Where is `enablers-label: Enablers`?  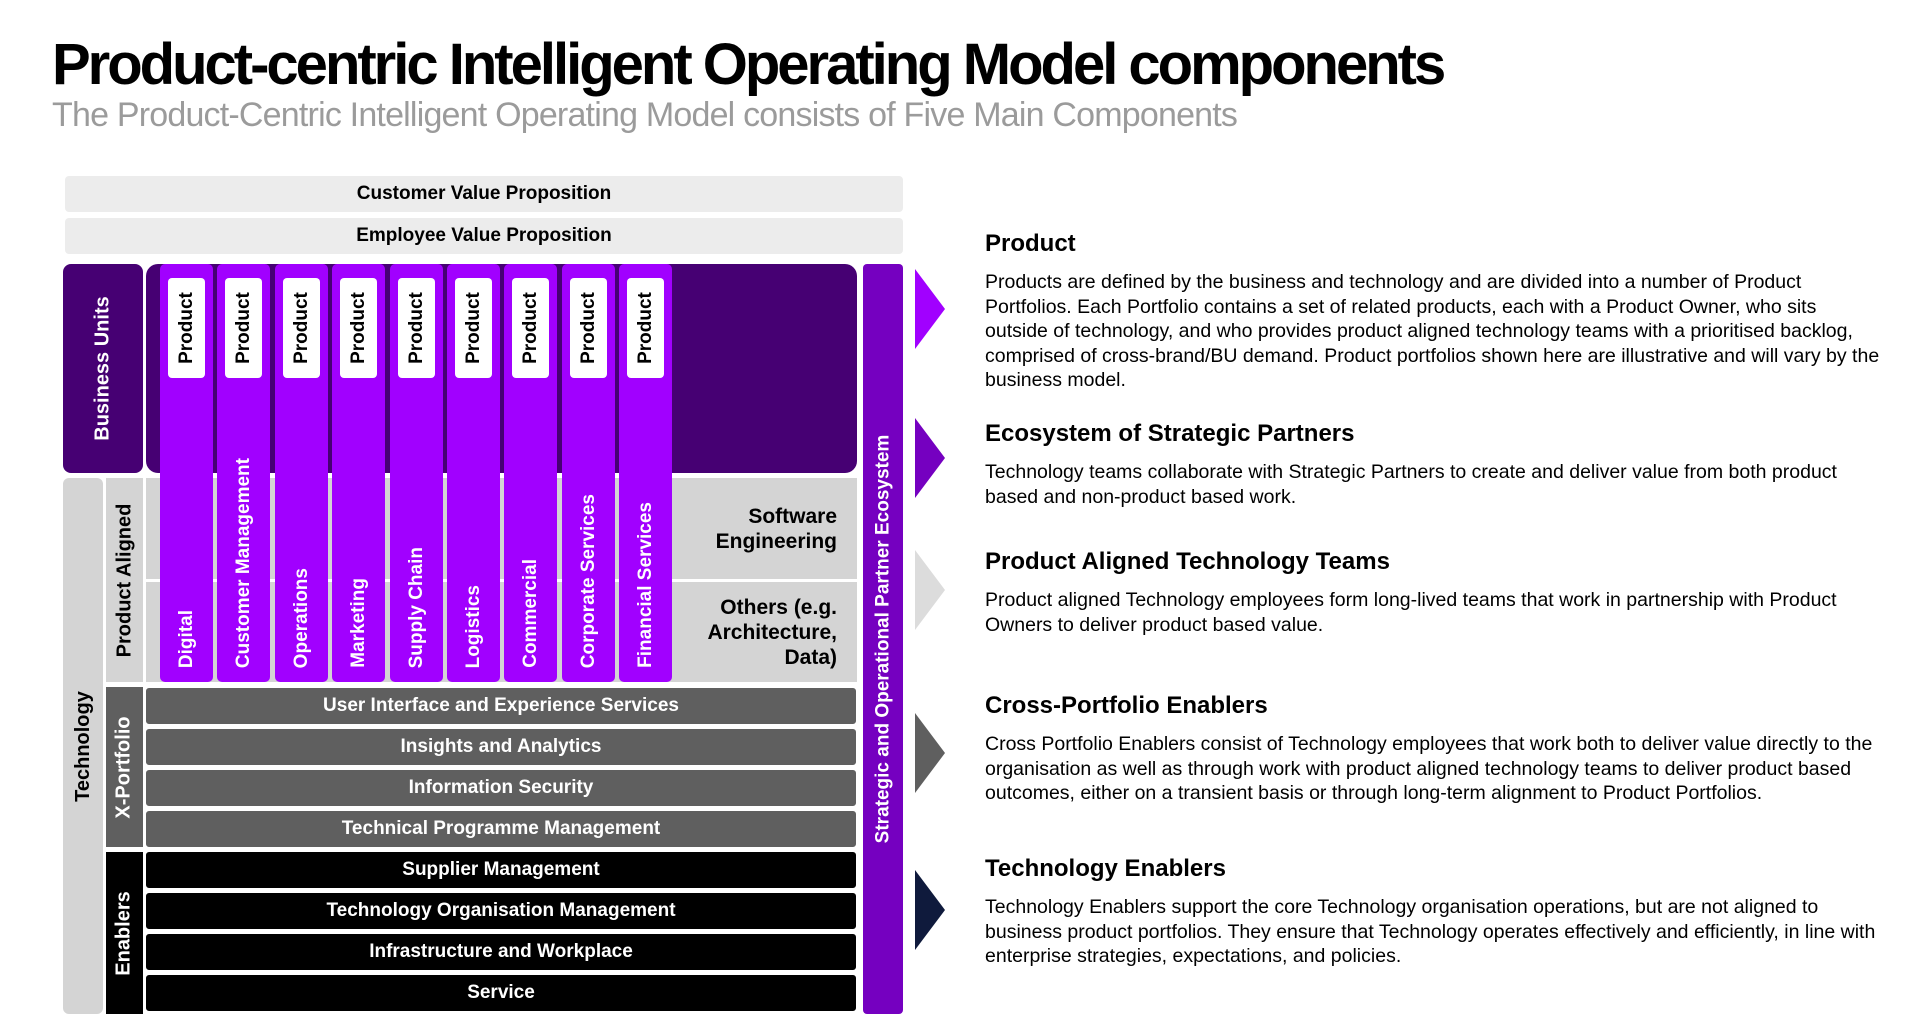
enablers-label: Enablers is located at coordinates (124, 933).